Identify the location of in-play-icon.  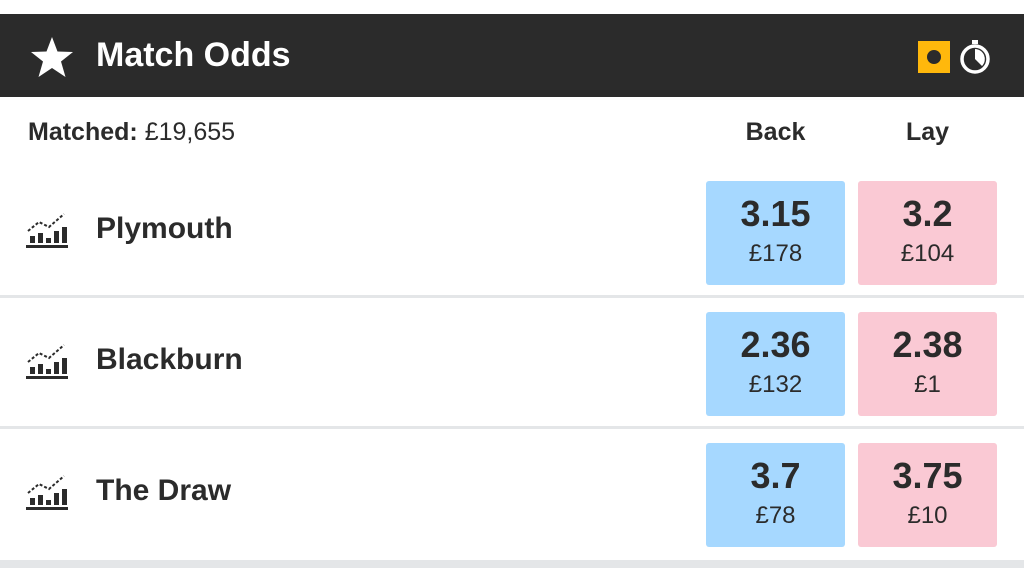
(934, 57).